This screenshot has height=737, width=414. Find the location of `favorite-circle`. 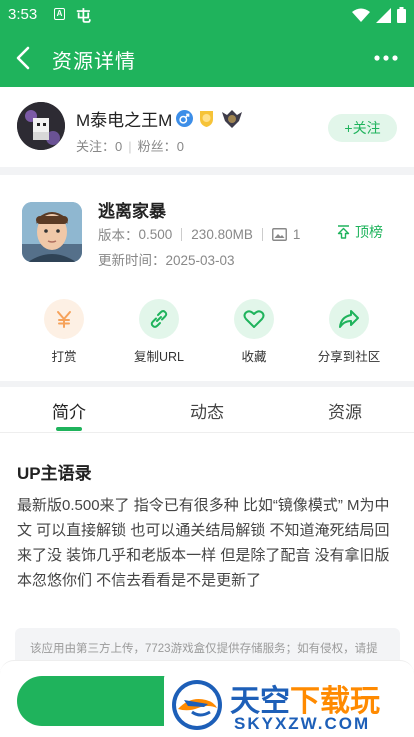

favorite-circle is located at coordinates (254, 319).